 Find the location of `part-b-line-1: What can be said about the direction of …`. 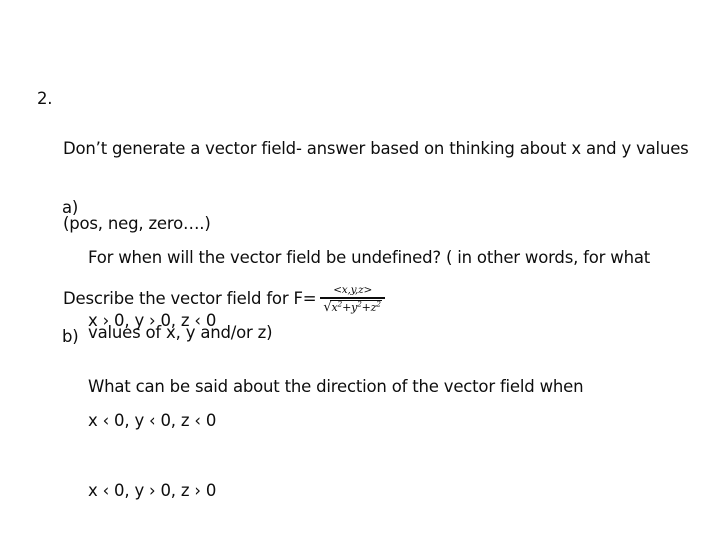

part-b-line-1: What can be said about the direction of … is located at coordinates (336, 386).